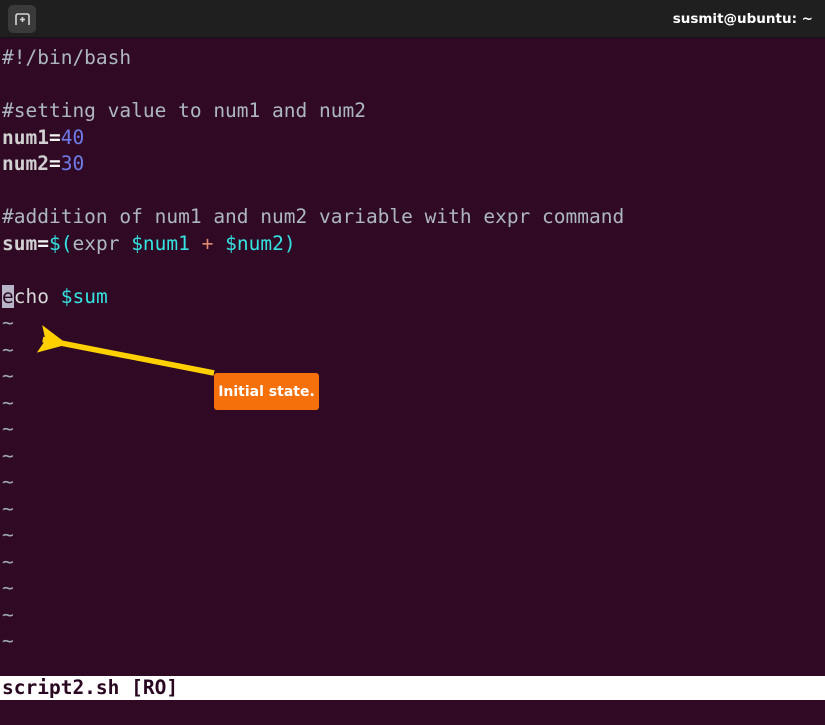  Describe the element at coordinates (22, 19) in the screenshot. I see `new-tab-icon` at that location.